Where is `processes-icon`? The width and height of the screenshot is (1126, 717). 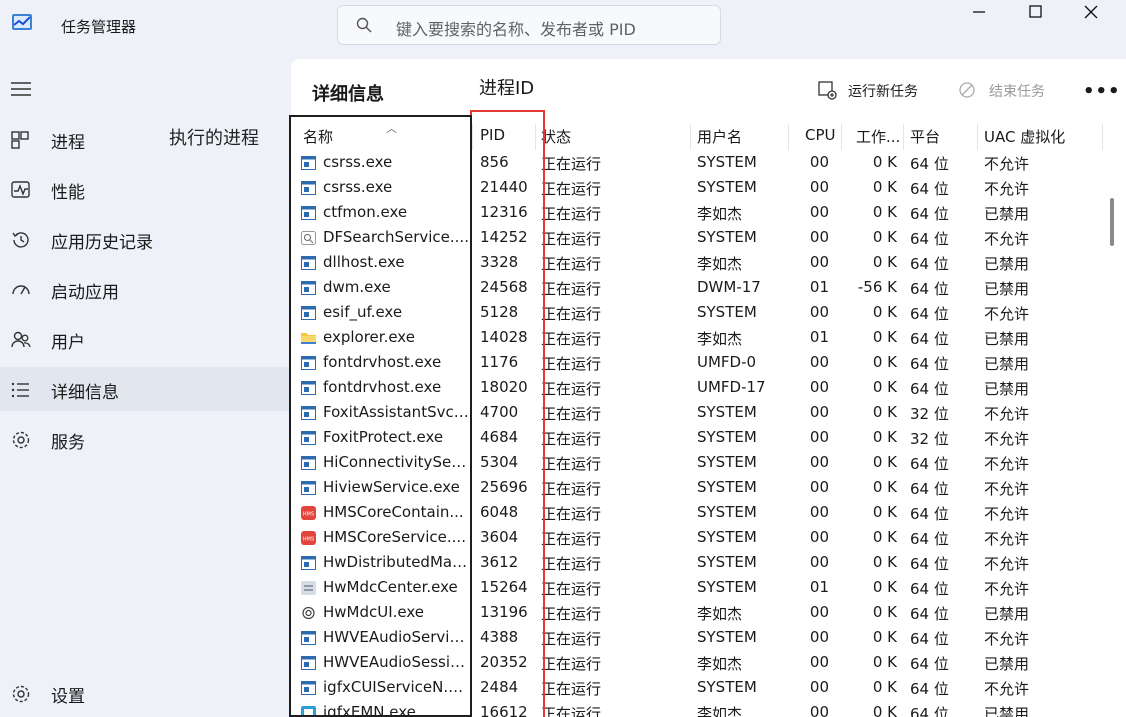
processes-icon is located at coordinates (20, 140).